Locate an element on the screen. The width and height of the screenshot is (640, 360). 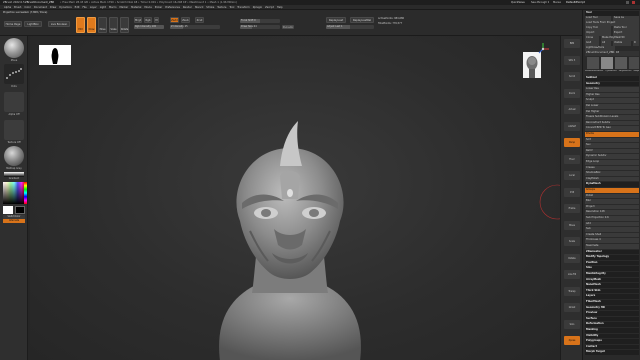
adjust-last-slider: Adjust Last 1 is located at coordinates (350, 27).